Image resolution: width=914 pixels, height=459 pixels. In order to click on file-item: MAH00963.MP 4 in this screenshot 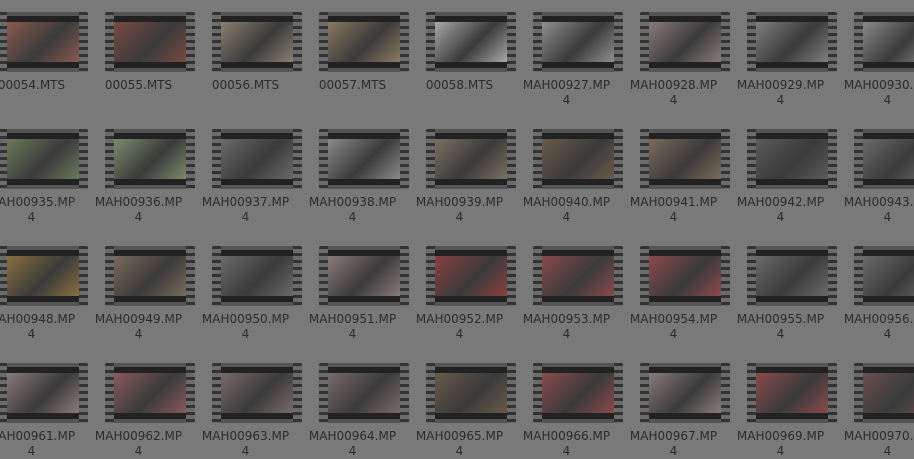, I will do `click(247, 411)`.